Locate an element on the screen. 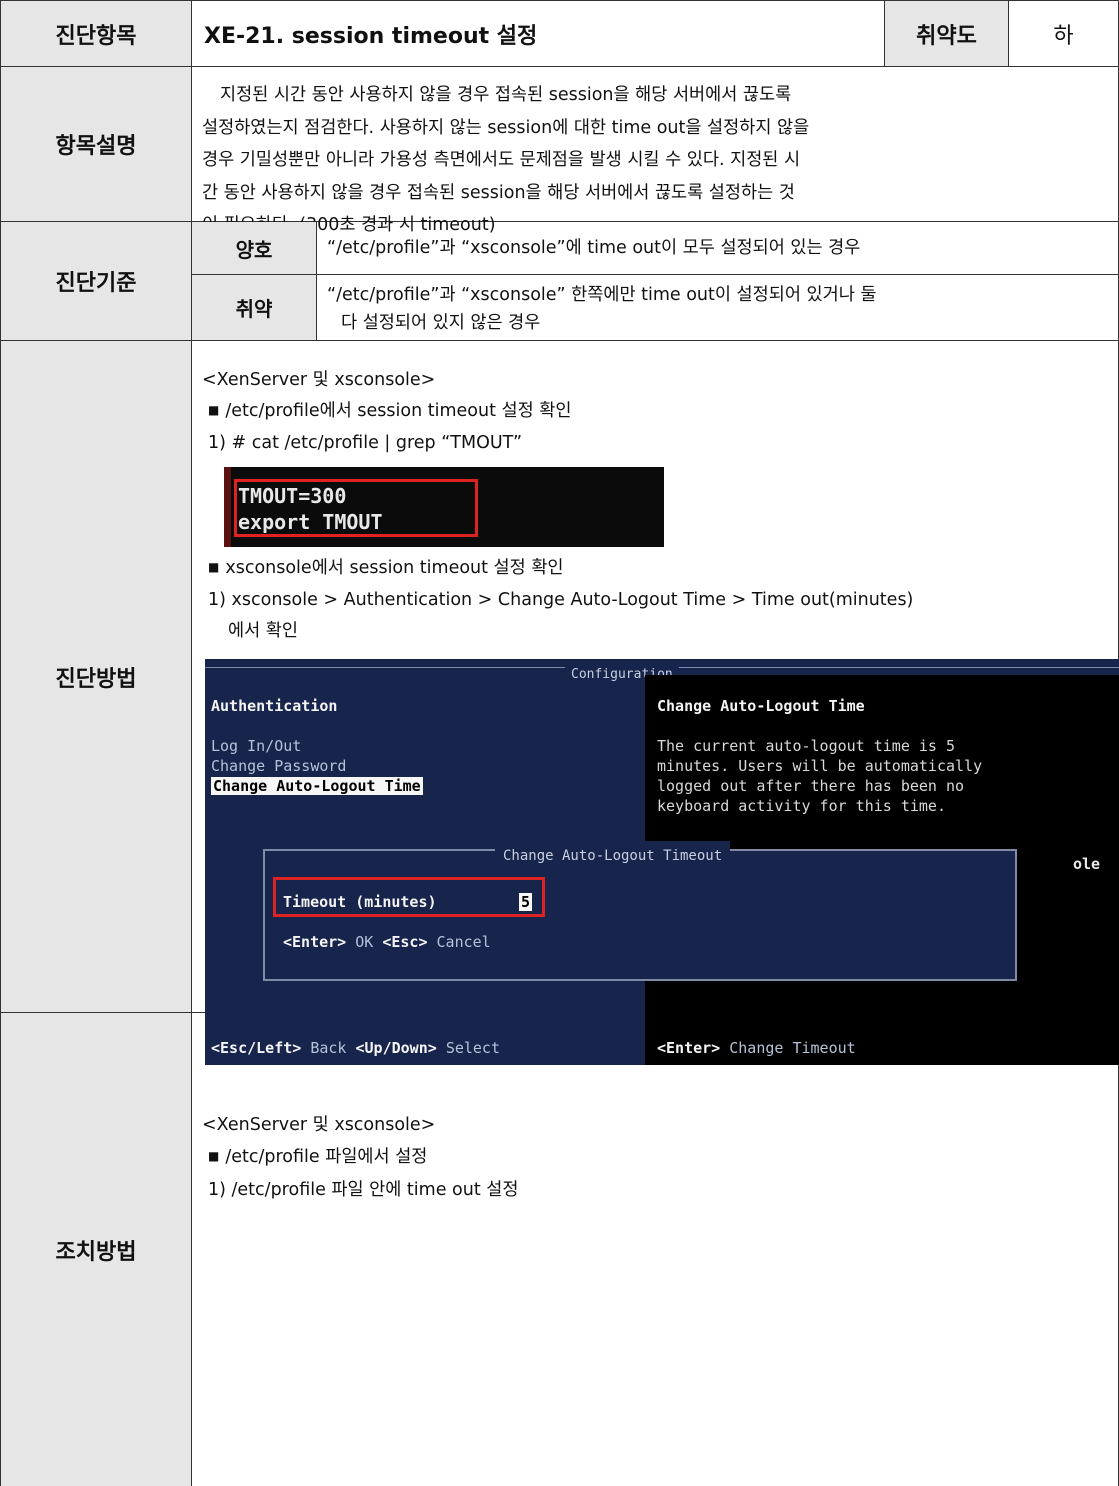  method-heading: <XenServer 및 xsconsole> is located at coordinates (319, 380).